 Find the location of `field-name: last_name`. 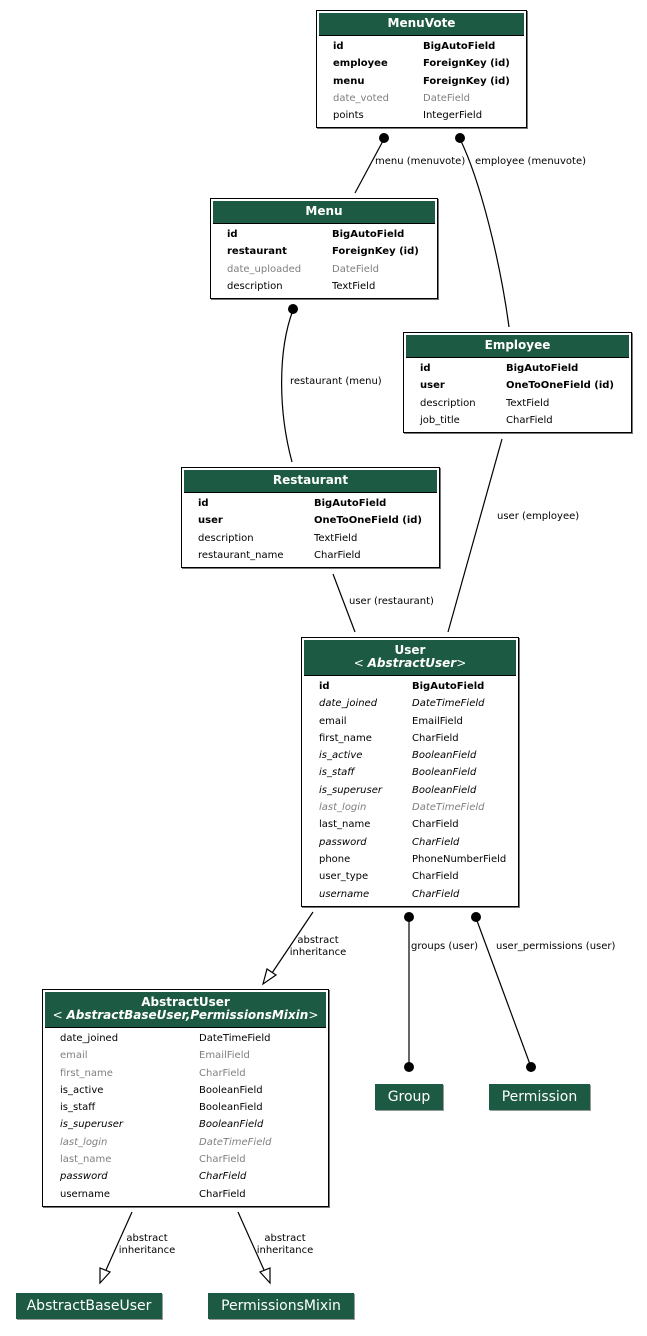

field-name: last_name is located at coordinates (345, 825).